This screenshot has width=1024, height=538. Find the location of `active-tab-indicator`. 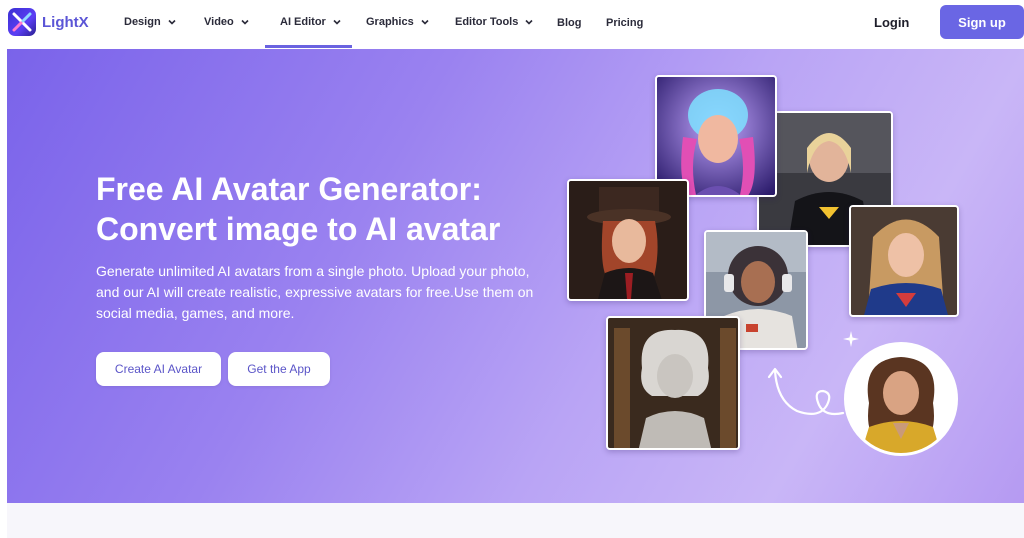

active-tab-indicator is located at coordinates (308, 46).